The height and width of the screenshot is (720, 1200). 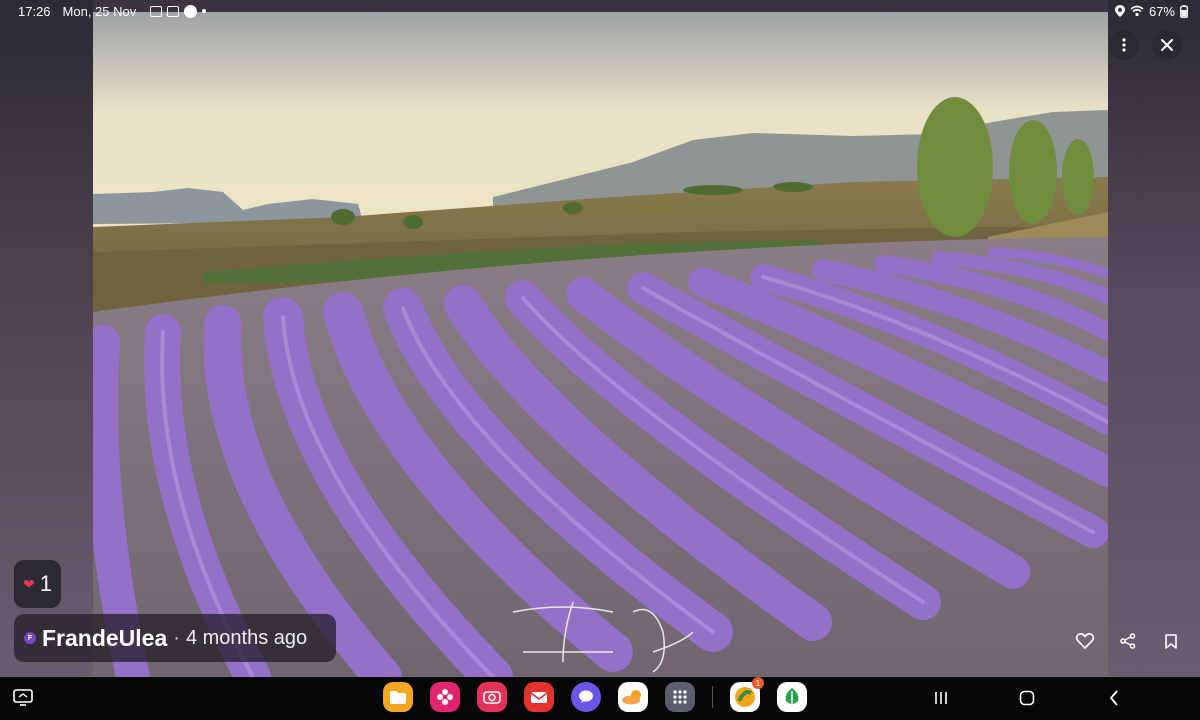 I want to click on share-button, so click(x=1128, y=641).